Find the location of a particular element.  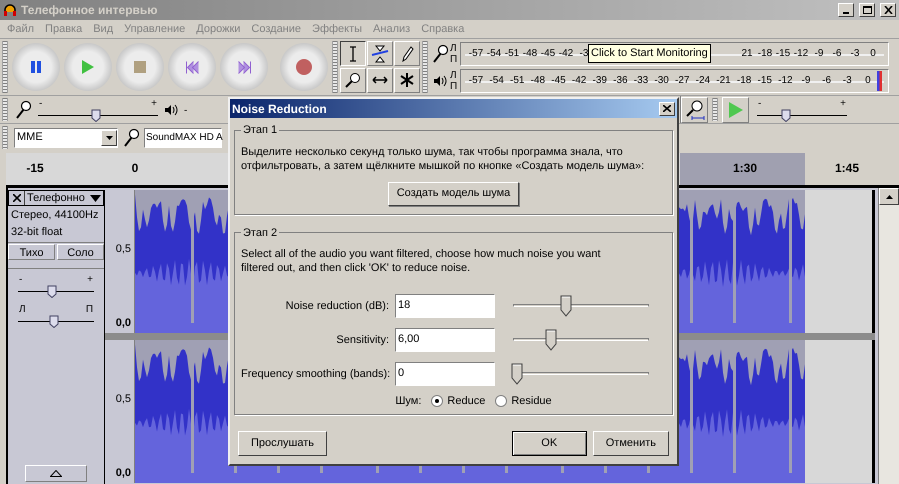

zoom-button is located at coordinates (353, 80).